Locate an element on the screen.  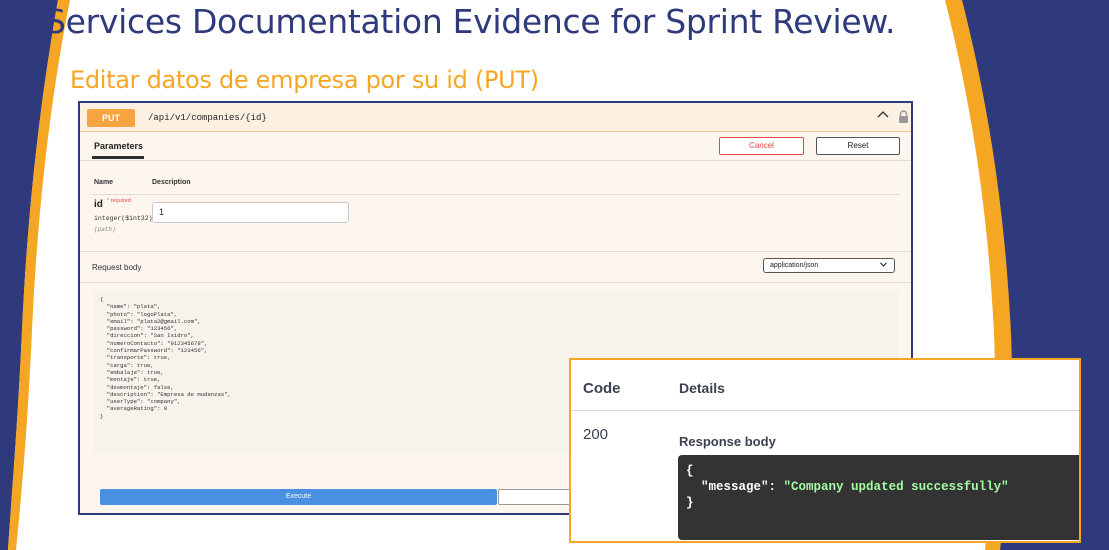
method-badge: PUT is located at coordinates (111, 118).